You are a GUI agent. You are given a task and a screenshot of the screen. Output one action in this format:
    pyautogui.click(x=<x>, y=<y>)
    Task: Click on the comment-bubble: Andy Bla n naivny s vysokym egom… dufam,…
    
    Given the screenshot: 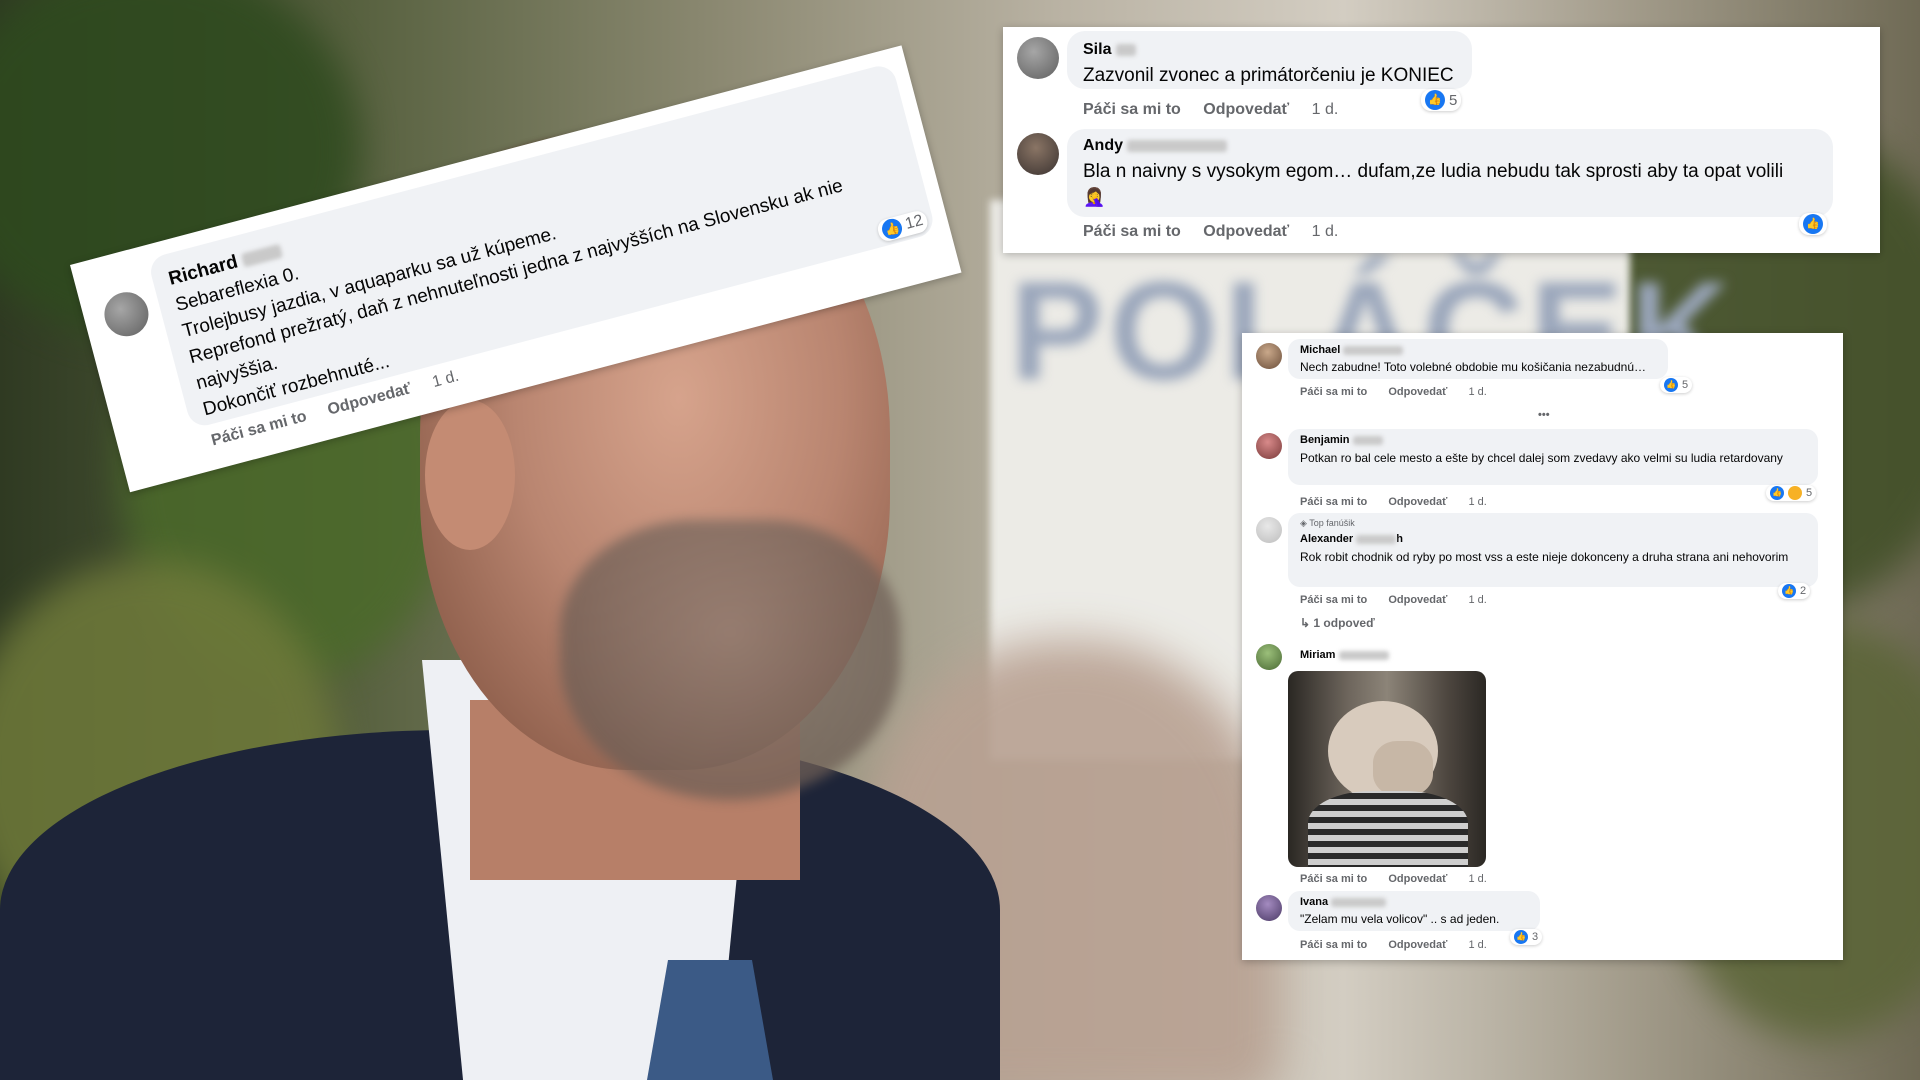 What is the action you would take?
    pyautogui.click(x=1450, y=173)
    